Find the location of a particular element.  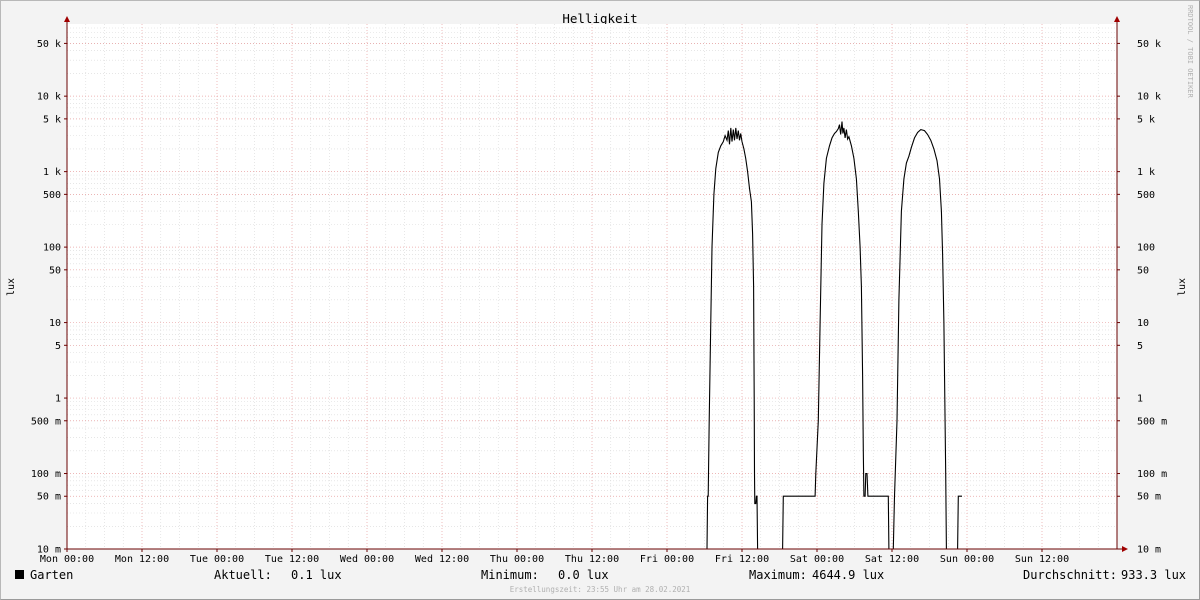

y-tick-label-right: 10 is located at coordinates (1143, 323).